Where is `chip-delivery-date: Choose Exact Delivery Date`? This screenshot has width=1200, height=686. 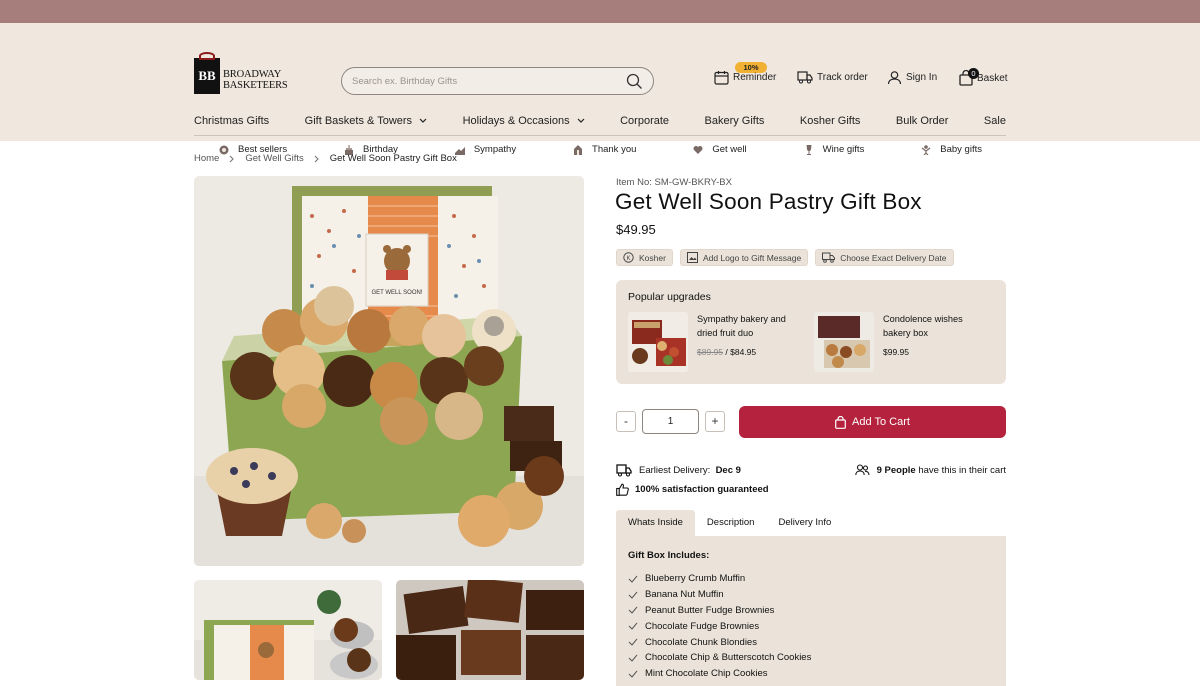 chip-delivery-date: Choose Exact Delivery Date is located at coordinates (884, 257).